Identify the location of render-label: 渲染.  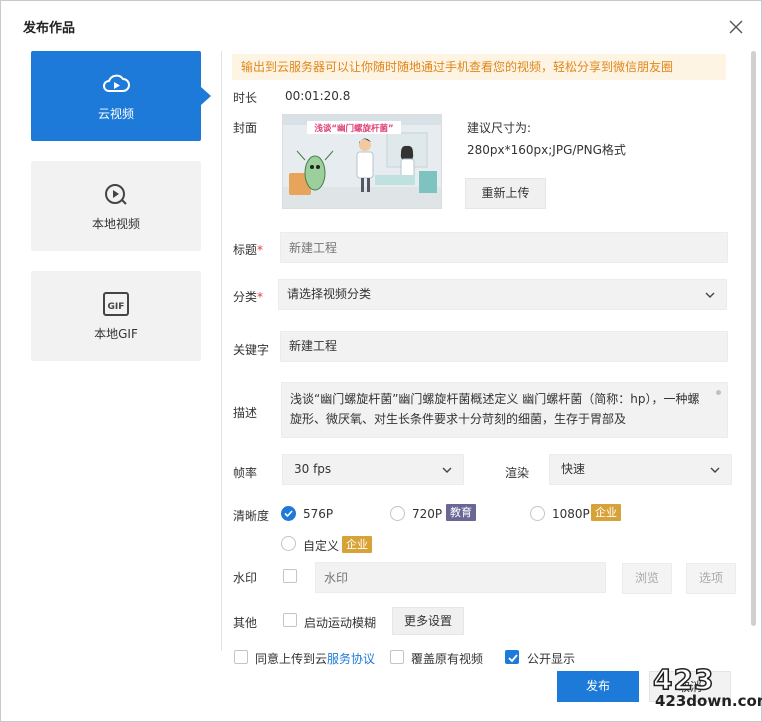
(517, 473).